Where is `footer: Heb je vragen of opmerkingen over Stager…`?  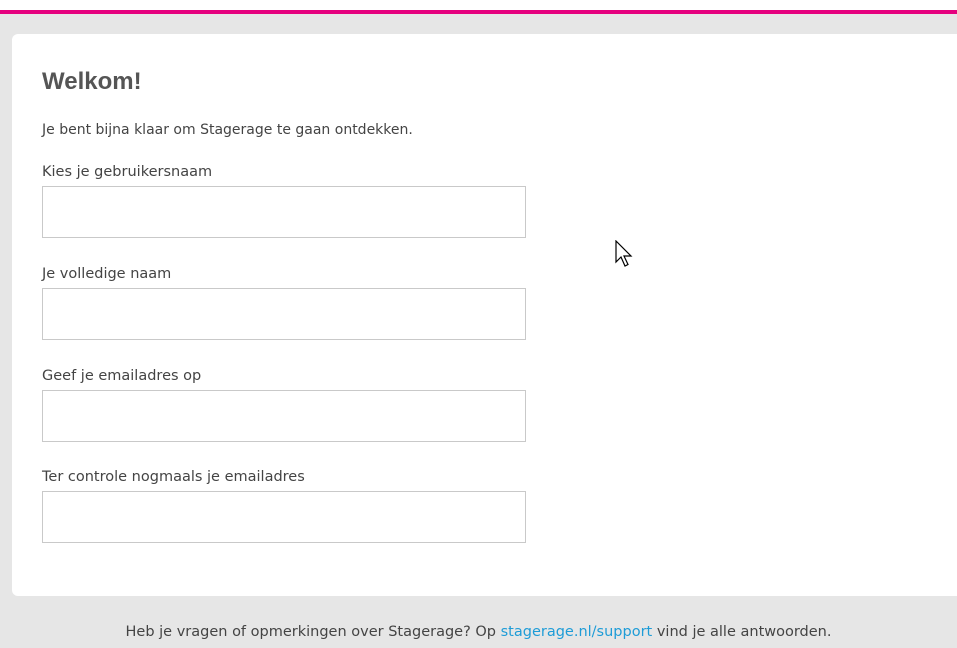
footer: Heb je vragen of opmerkingen over Stager… is located at coordinates (478, 632).